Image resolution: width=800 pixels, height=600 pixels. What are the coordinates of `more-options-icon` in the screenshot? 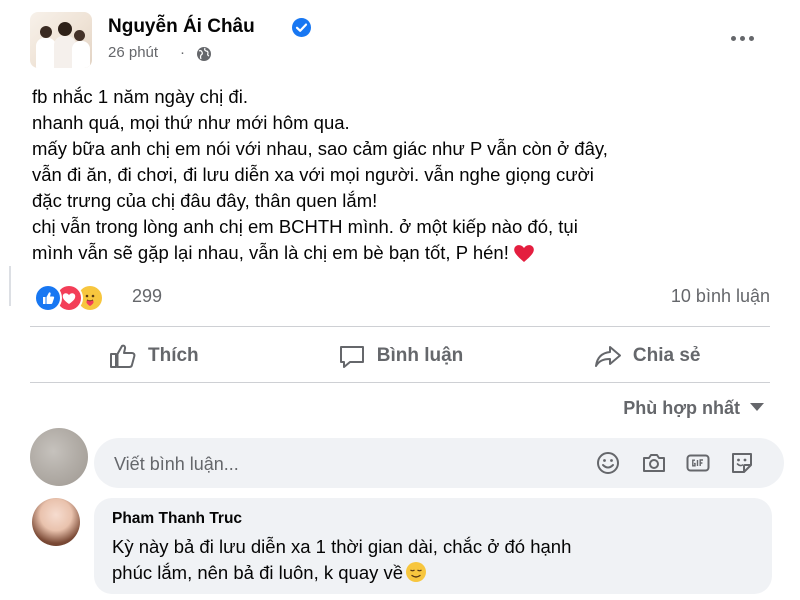 It's located at (743, 39).